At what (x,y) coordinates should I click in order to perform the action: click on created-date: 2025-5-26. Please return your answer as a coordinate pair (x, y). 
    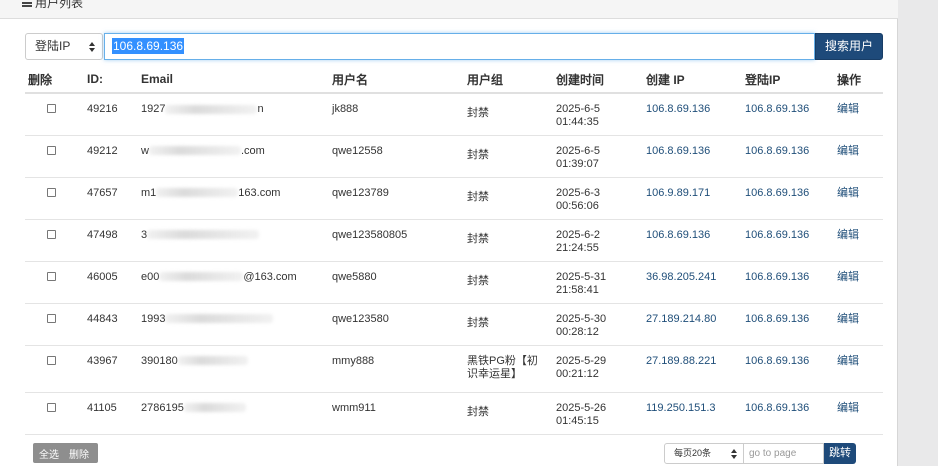
    Looking at the image, I should click on (581, 407).